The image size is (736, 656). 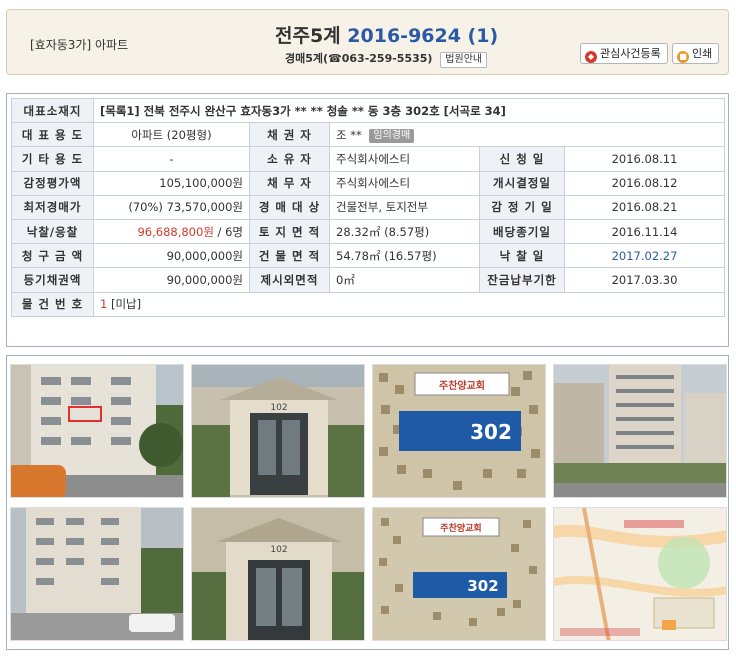 I want to click on payment-deadline-label: 잔금납부기한, so click(x=522, y=280).